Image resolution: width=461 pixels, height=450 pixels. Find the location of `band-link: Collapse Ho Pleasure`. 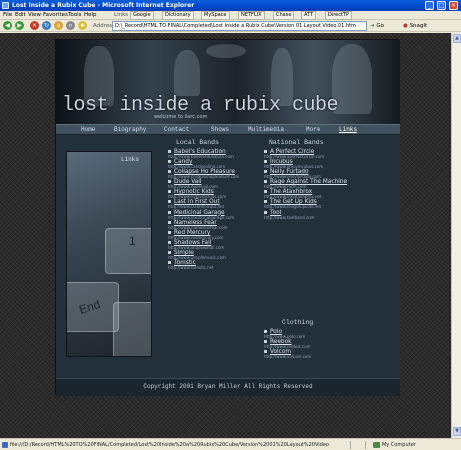

band-link: Collapse Ho Pleasure is located at coordinates (223, 172).